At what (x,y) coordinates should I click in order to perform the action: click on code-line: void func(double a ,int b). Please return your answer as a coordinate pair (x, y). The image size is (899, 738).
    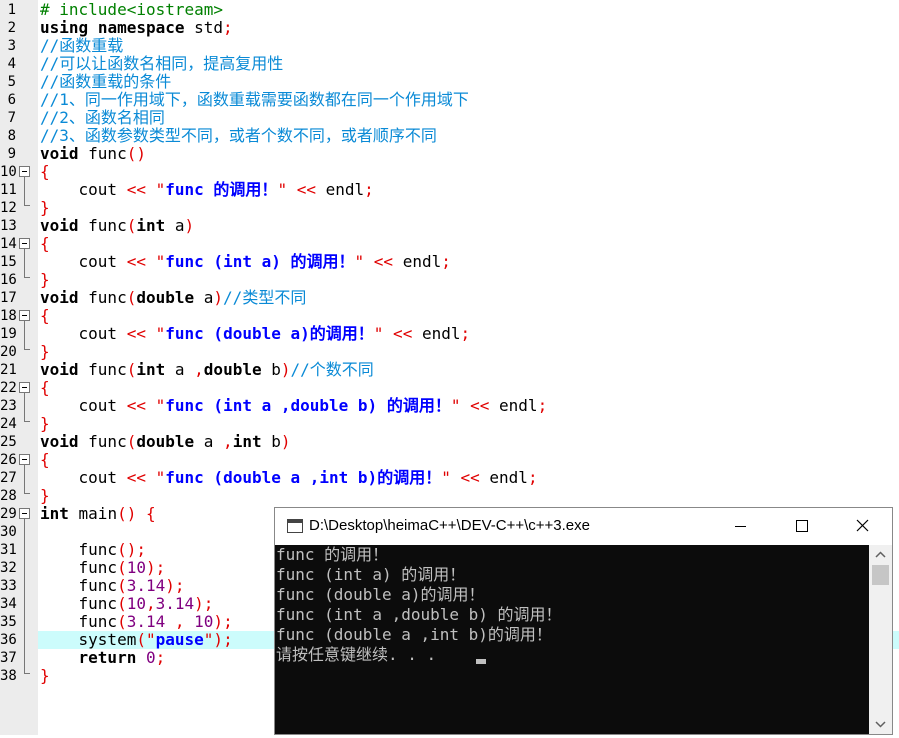
    Looking at the image, I should click on (165, 442).